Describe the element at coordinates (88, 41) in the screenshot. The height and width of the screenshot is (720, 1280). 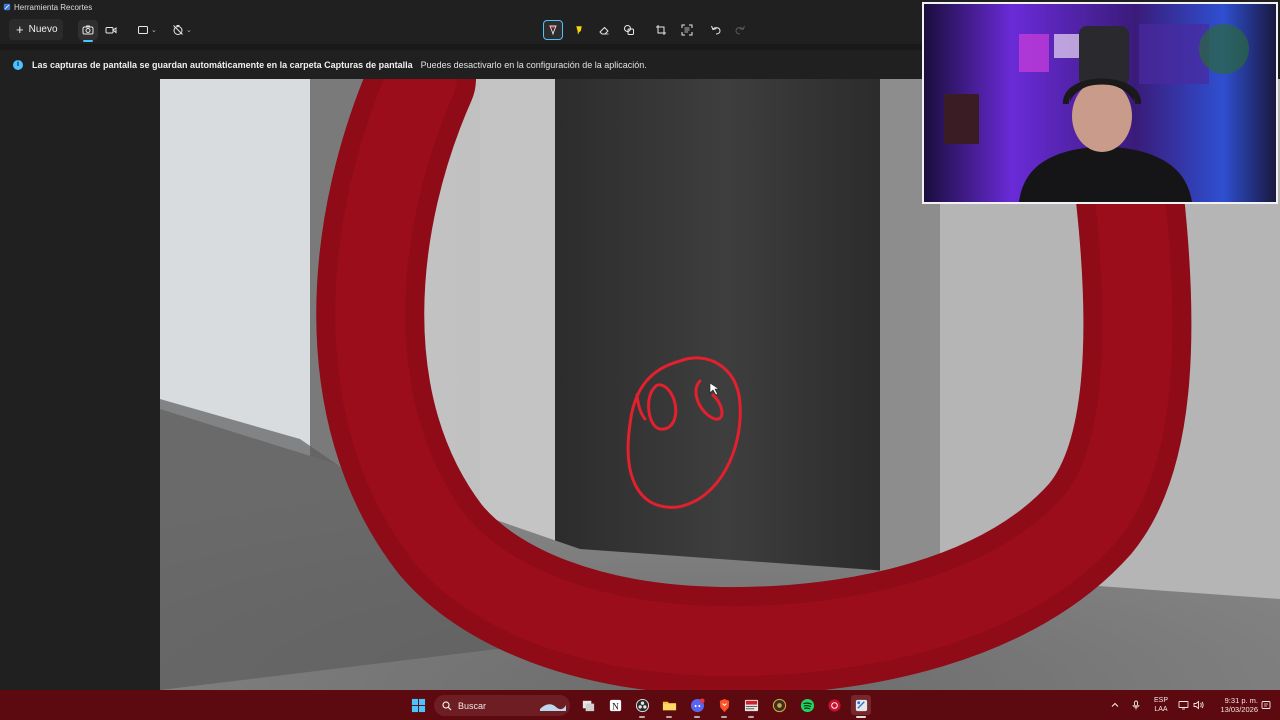
I see `selected-indicator` at that location.